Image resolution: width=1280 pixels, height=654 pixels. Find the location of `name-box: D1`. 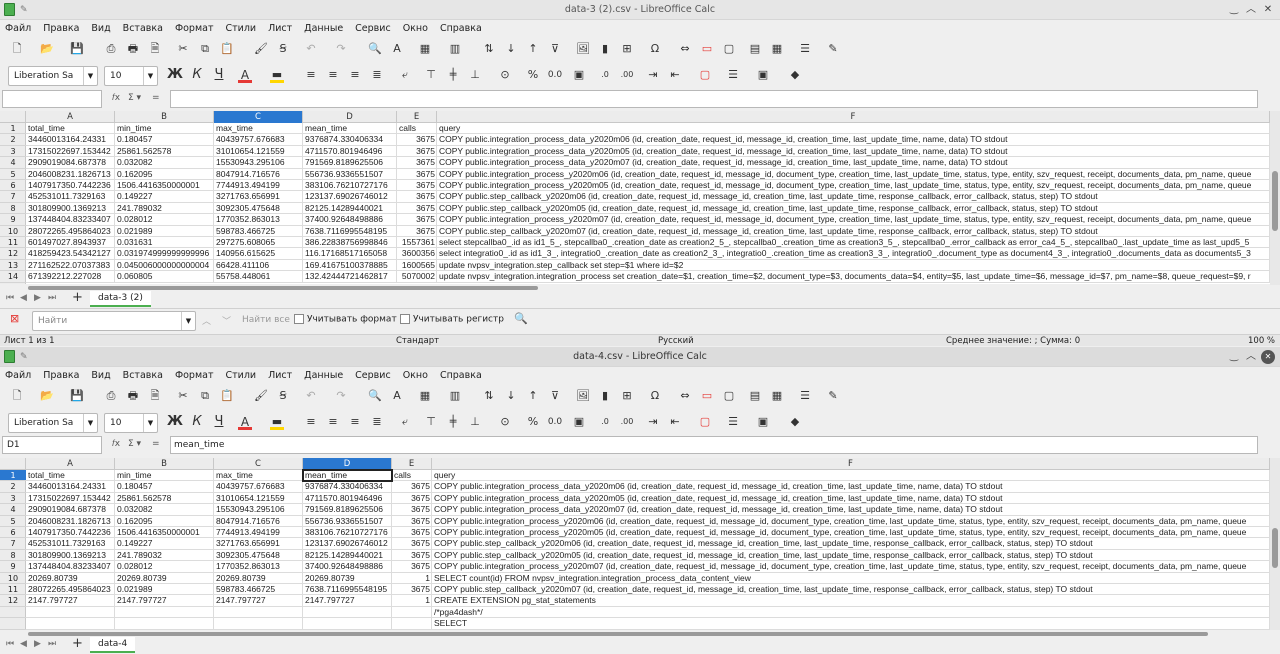

name-box: D1 is located at coordinates (52, 445).